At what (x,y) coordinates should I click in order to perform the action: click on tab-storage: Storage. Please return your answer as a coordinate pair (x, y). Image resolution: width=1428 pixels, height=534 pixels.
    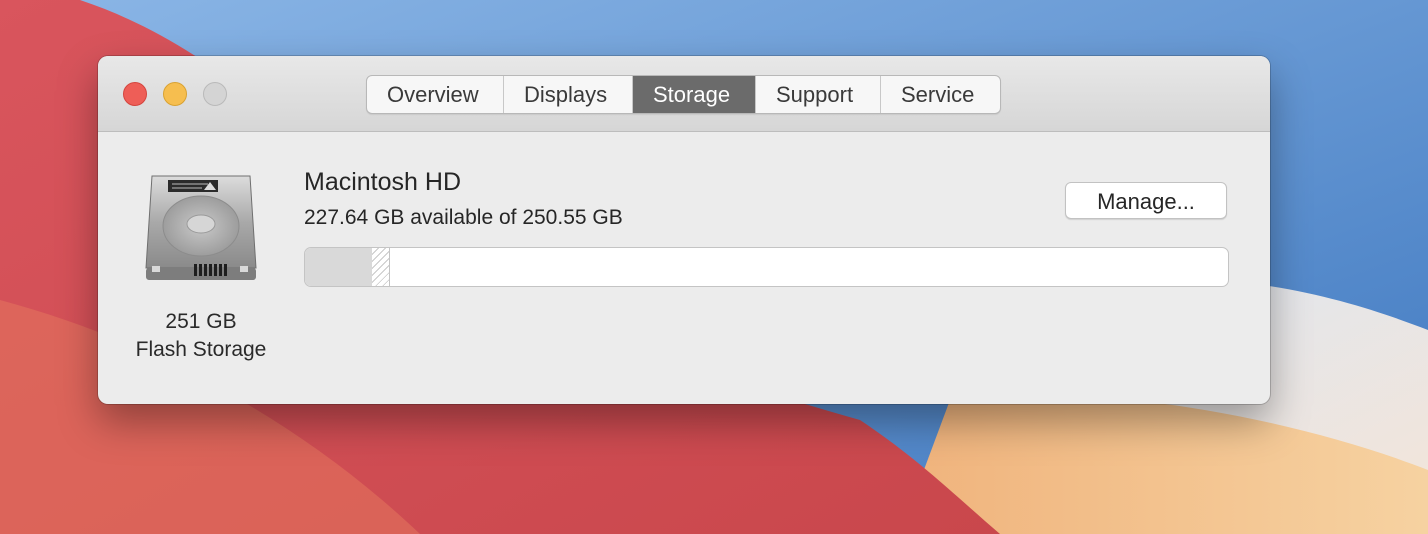
    Looking at the image, I should click on (694, 94).